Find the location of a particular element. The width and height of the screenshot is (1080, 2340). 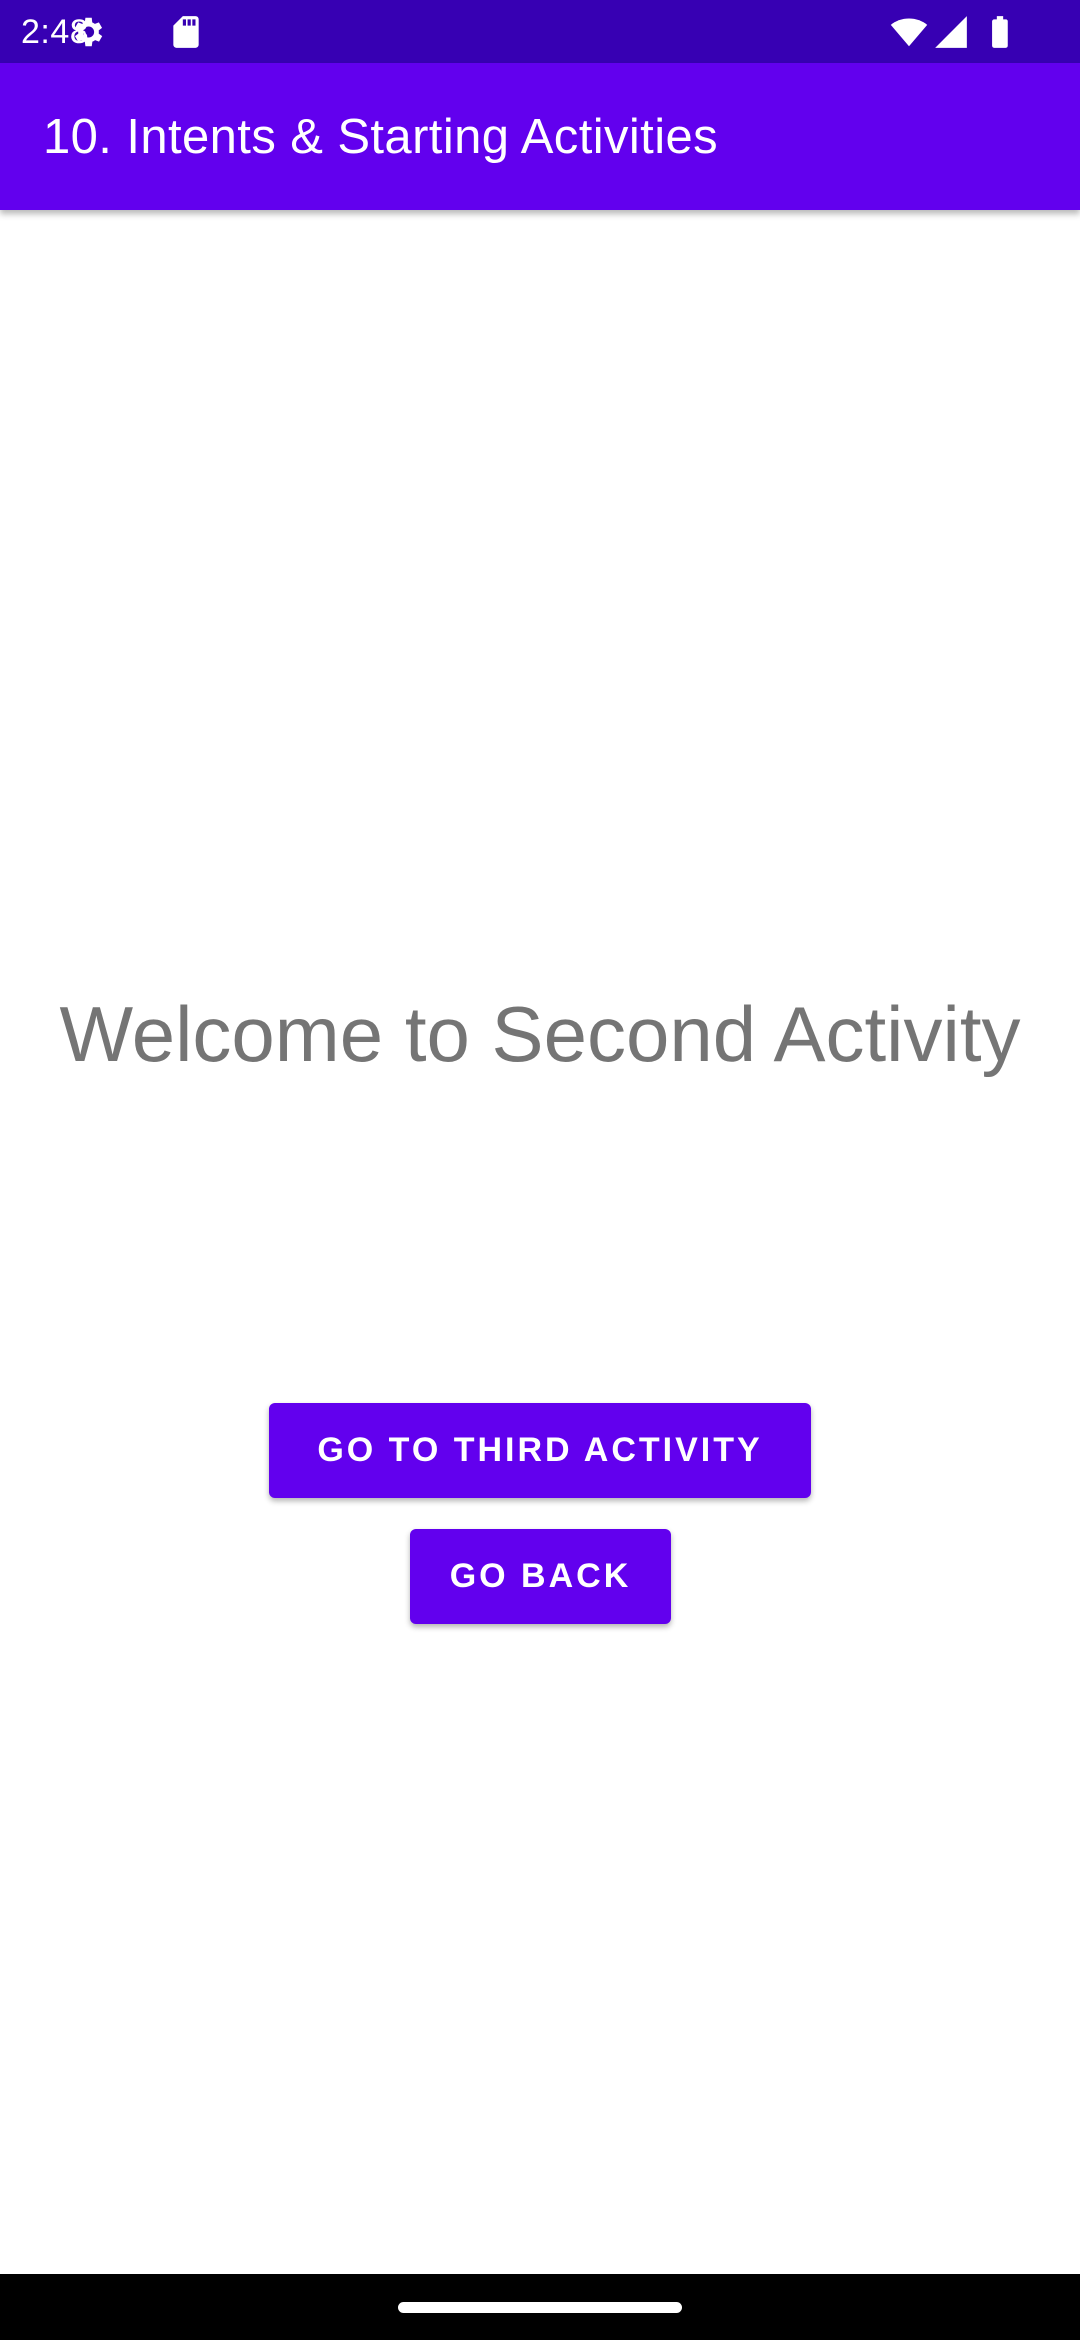

home-gesture-handle is located at coordinates (540, 2307).